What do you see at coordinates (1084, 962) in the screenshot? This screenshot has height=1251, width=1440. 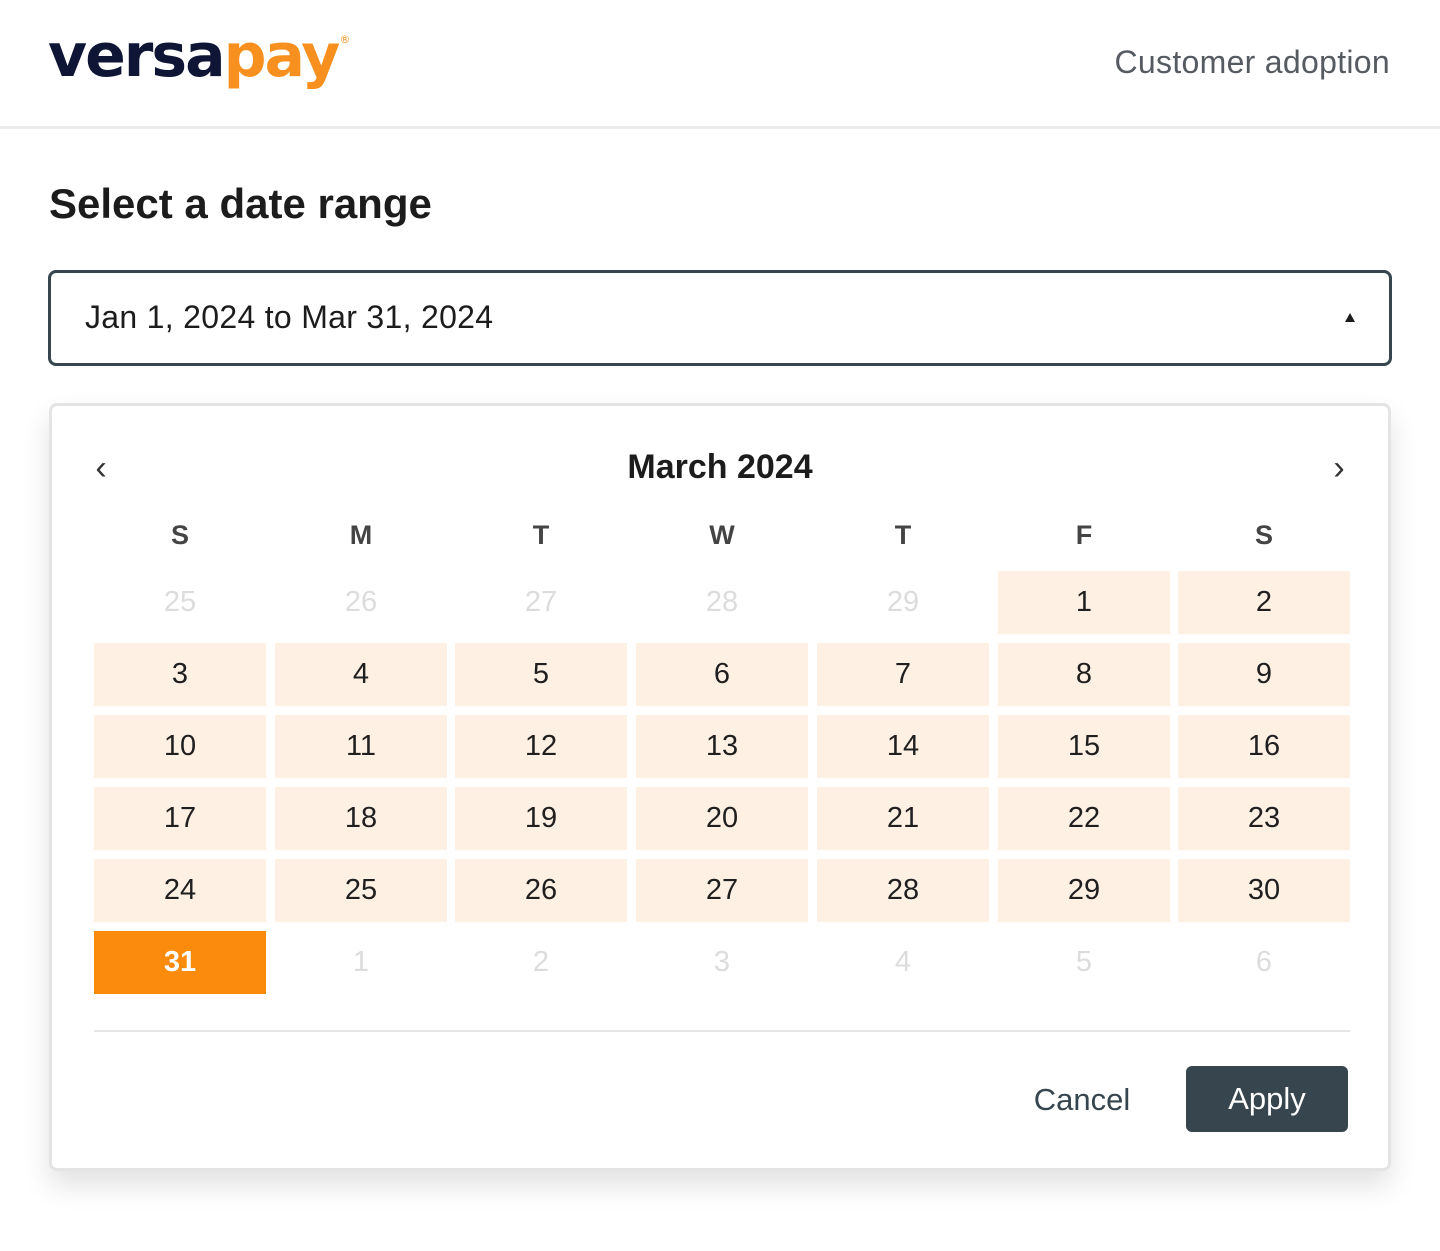 I see `outside-month-day-cell: 5` at bounding box center [1084, 962].